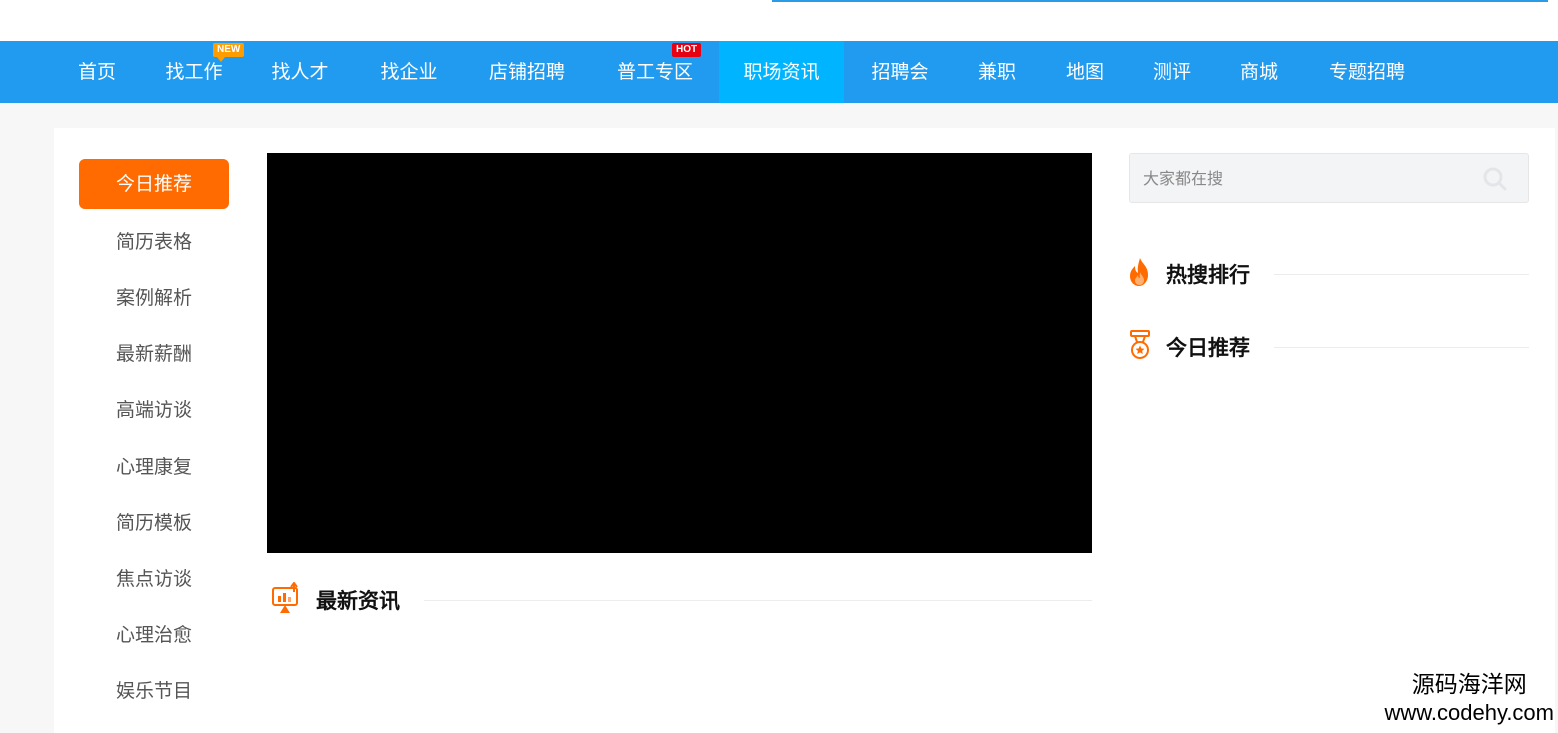  I want to click on nav-item-label: 普工专区, so click(654, 72).